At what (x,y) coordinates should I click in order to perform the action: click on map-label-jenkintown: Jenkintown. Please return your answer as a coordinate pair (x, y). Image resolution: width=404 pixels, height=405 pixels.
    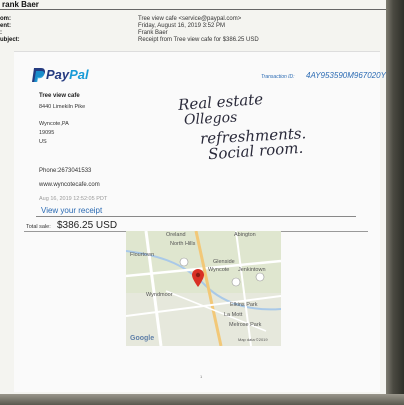
    Looking at the image, I should click on (252, 270).